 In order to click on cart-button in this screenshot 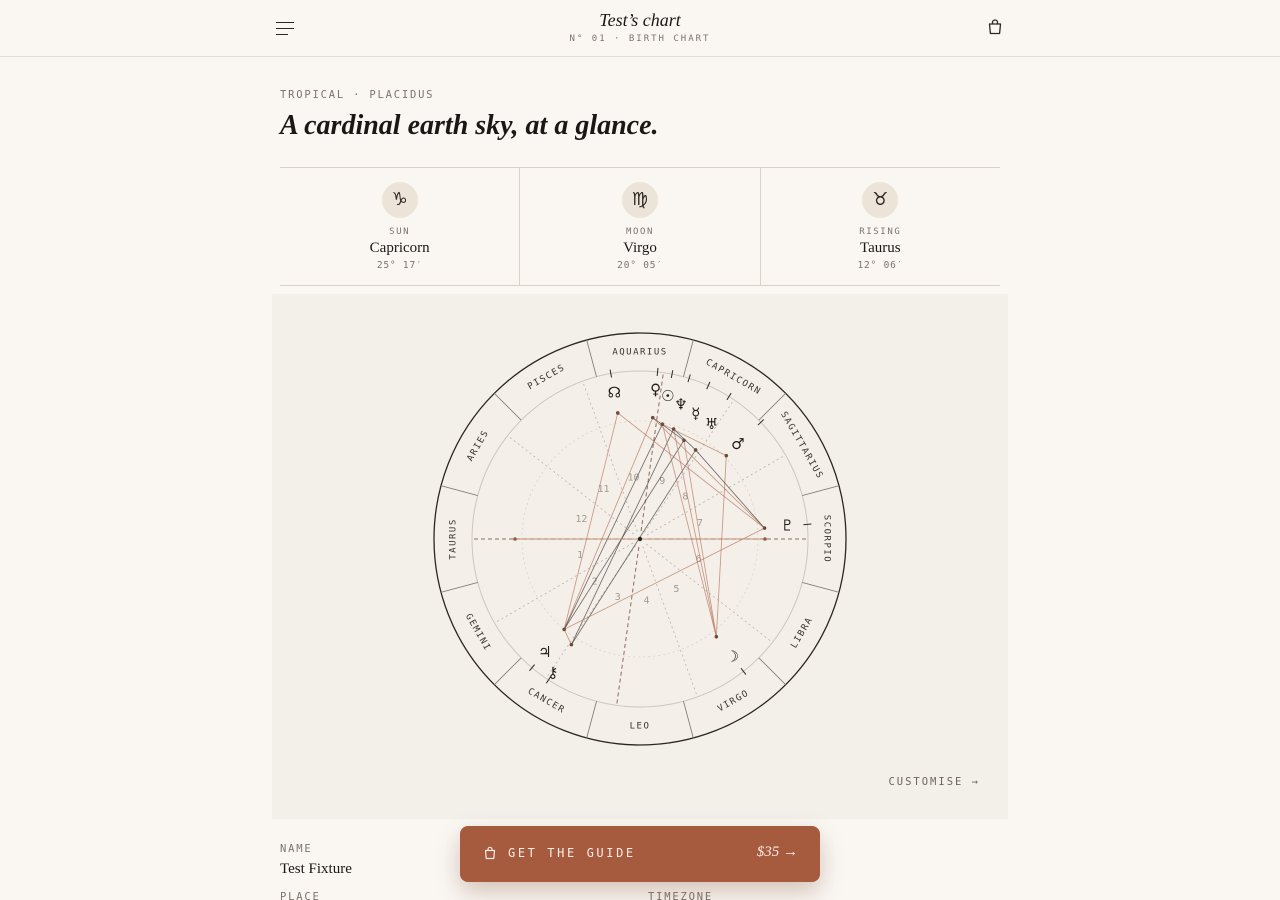, I will do `click(995, 27)`.